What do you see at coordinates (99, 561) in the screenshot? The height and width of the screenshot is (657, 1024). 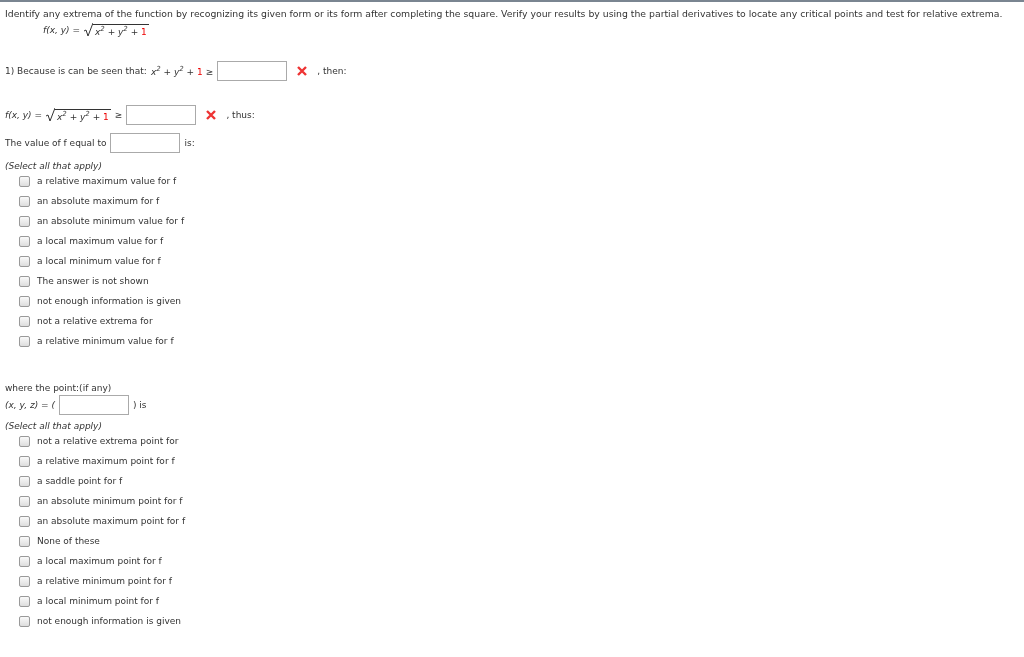 I see `option-label: a local maximum point for f` at bounding box center [99, 561].